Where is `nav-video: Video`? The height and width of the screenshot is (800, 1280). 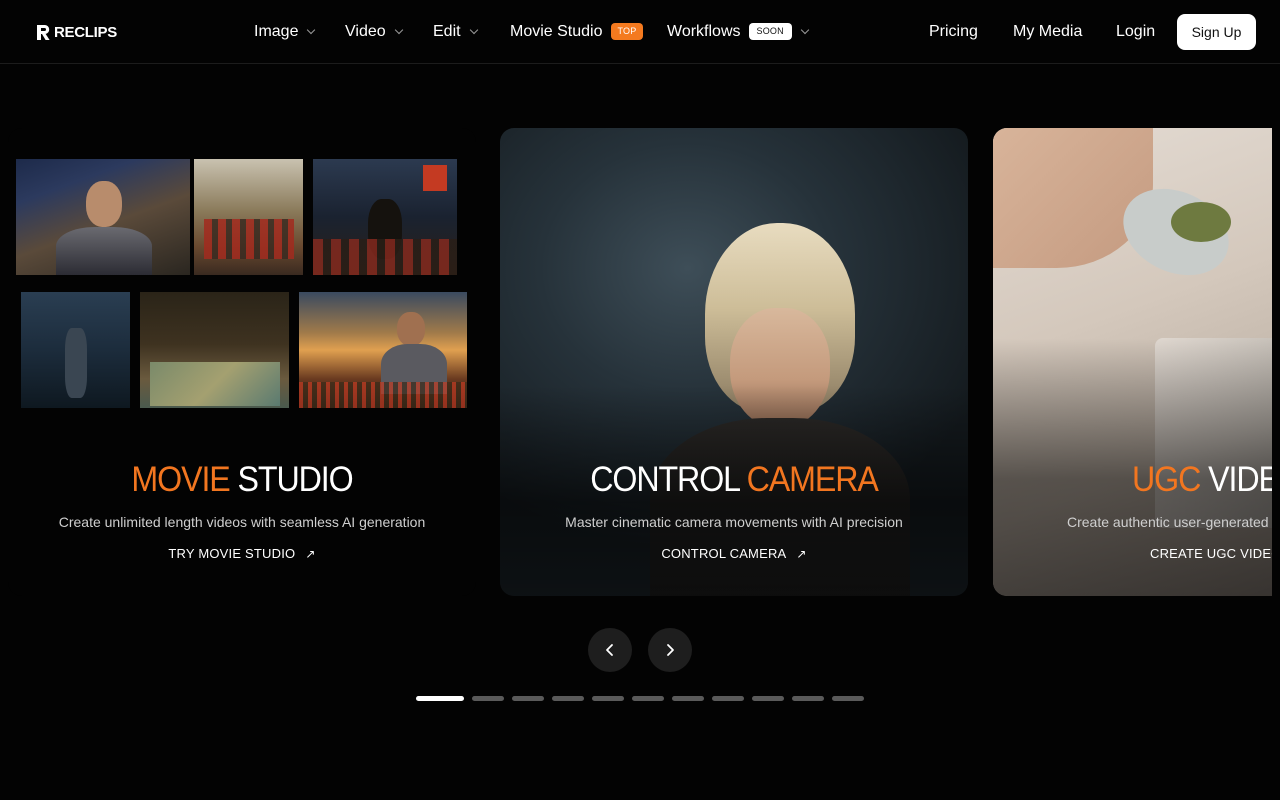
nav-video: Video is located at coordinates (374, 31).